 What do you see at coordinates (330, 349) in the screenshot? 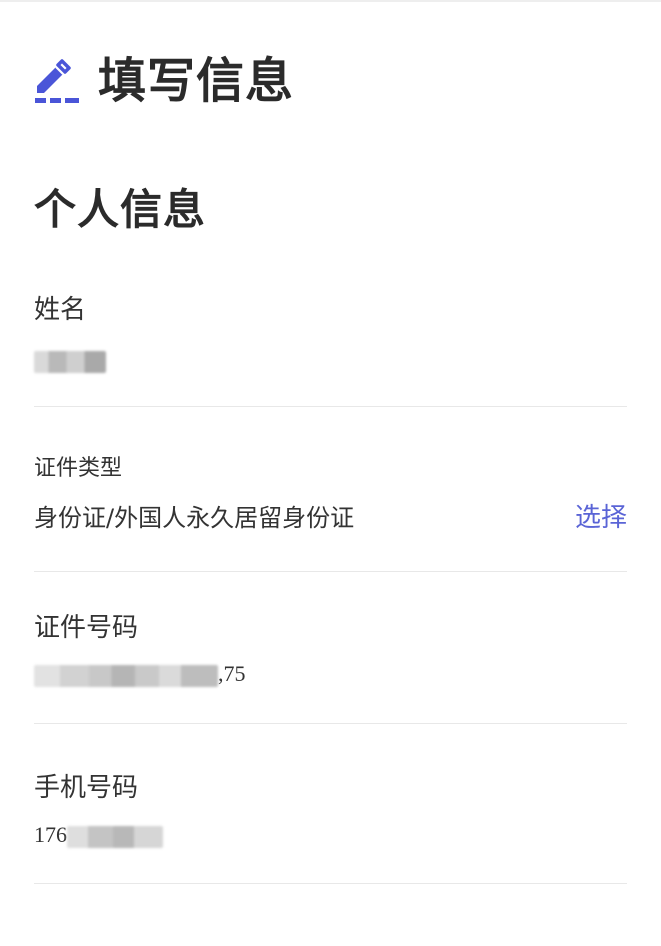
I see `name-field: 姓名` at bounding box center [330, 349].